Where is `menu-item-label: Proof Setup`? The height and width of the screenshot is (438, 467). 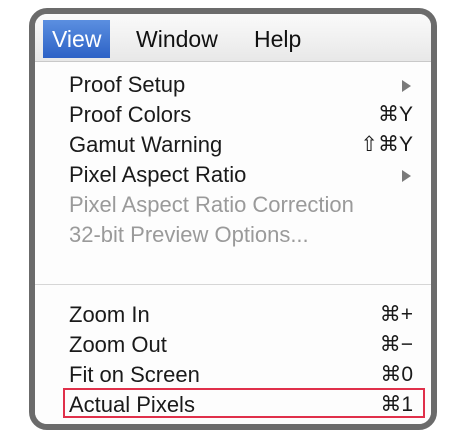
menu-item-label: Proof Setup is located at coordinates (127, 84).